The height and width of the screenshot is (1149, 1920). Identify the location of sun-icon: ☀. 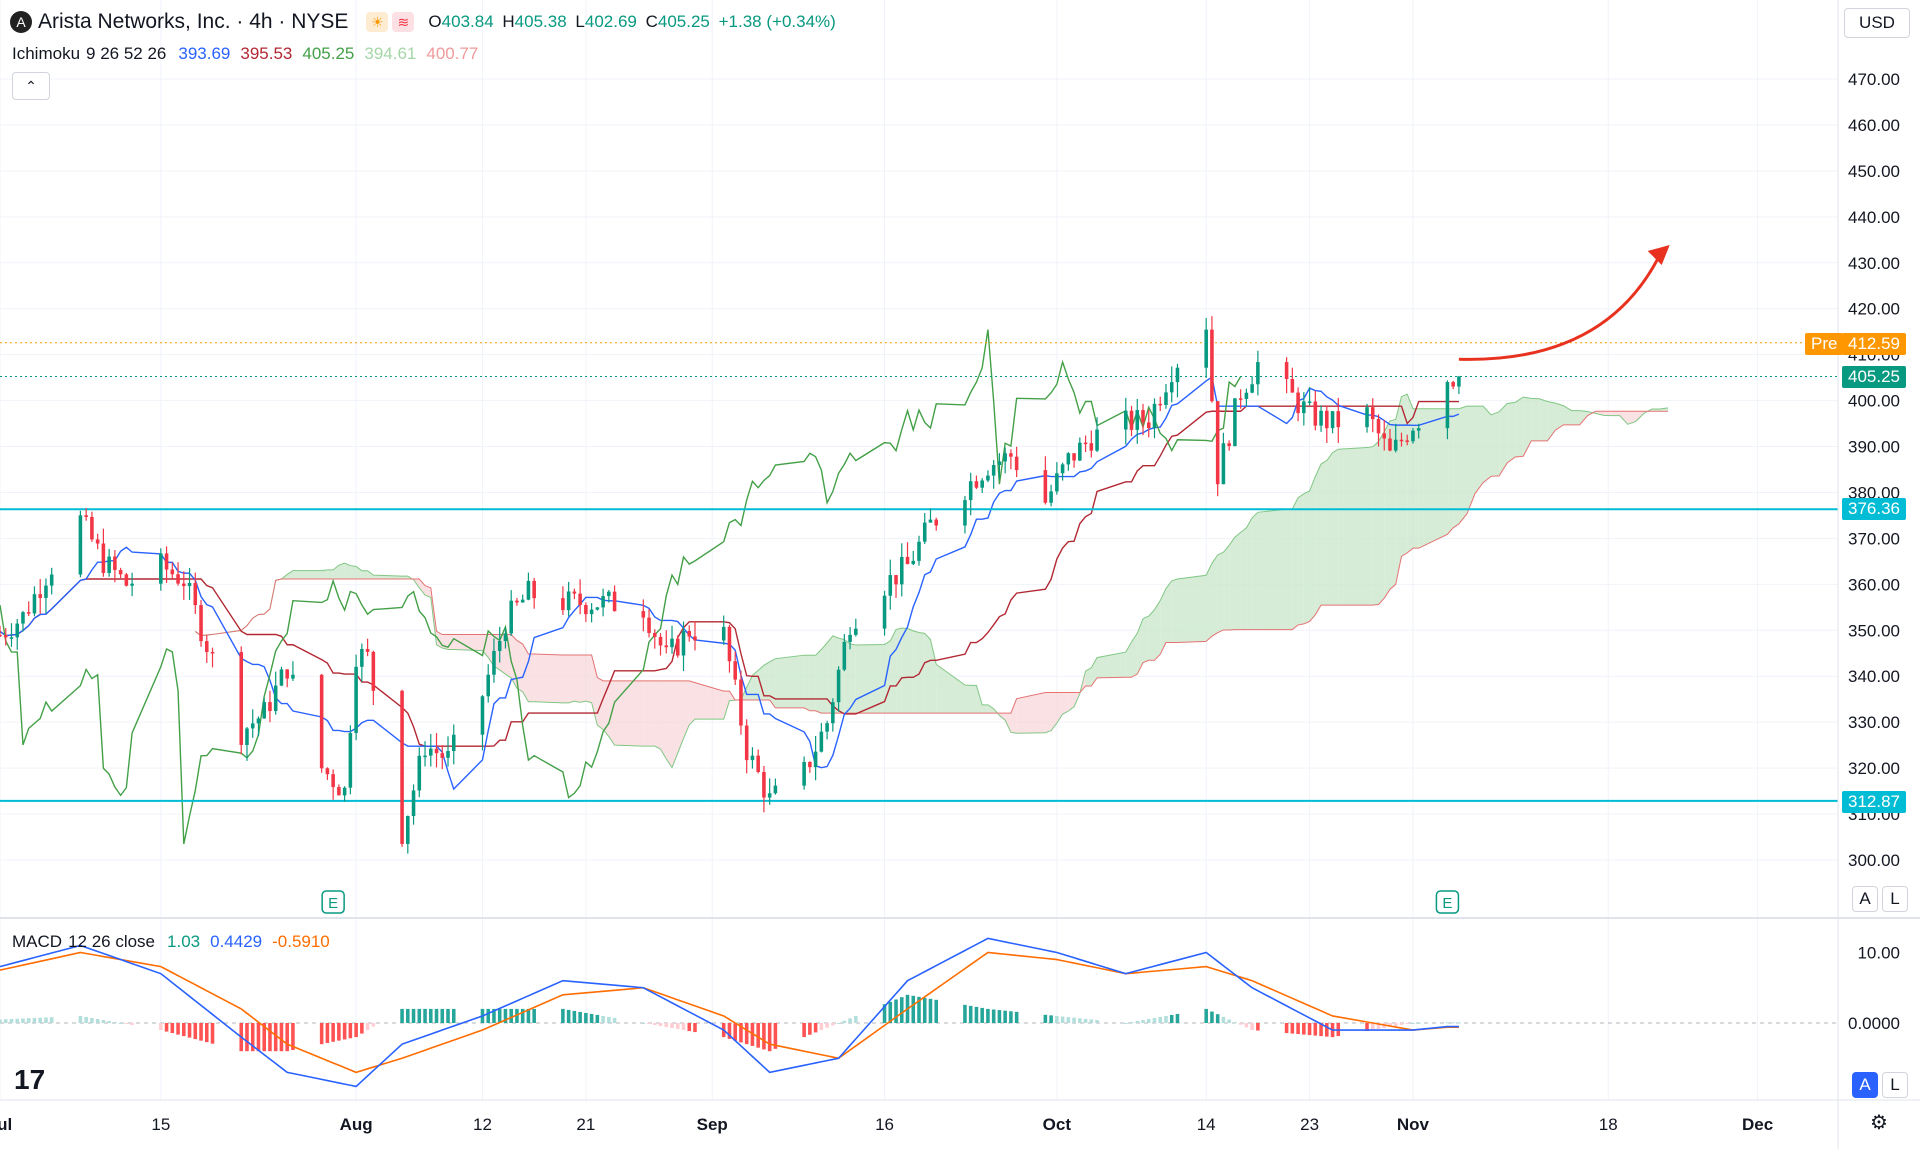
(377, 22).